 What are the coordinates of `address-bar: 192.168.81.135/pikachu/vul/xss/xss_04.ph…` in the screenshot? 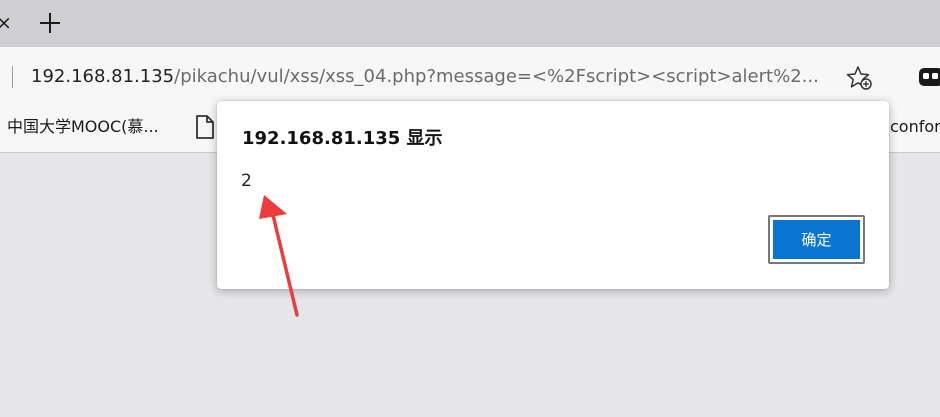 It's located at (425, 77).